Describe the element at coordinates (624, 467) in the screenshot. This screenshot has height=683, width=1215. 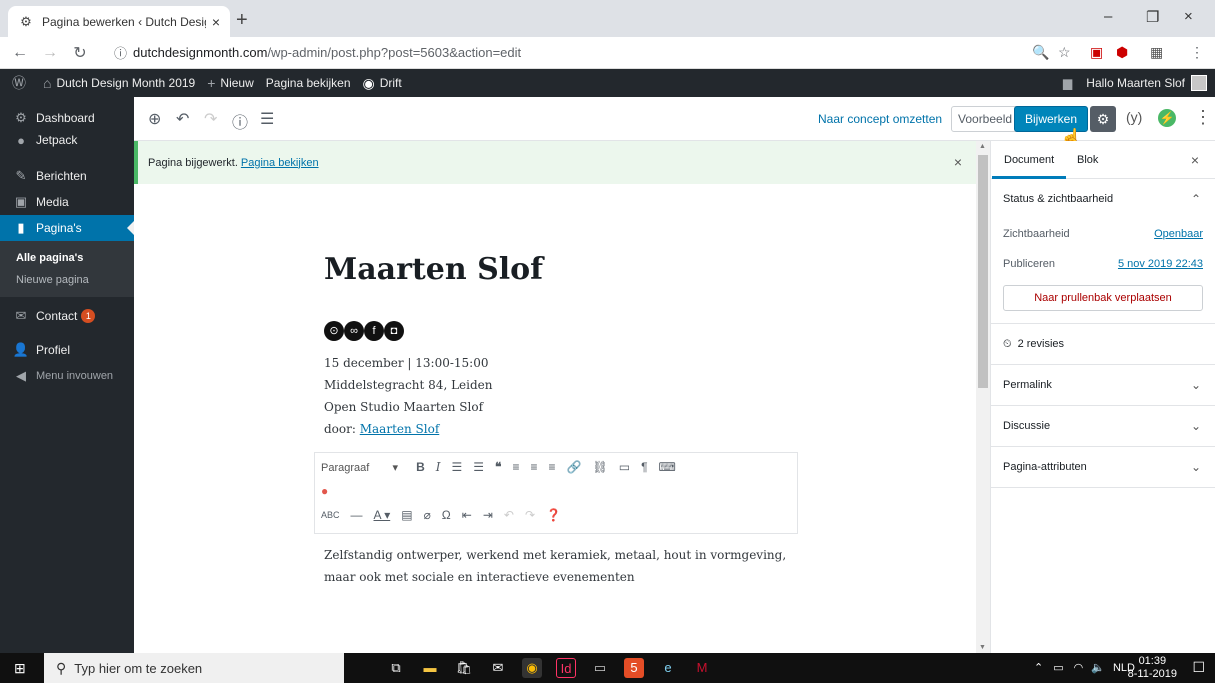
I see `read-more-icon: ▭` at that location.